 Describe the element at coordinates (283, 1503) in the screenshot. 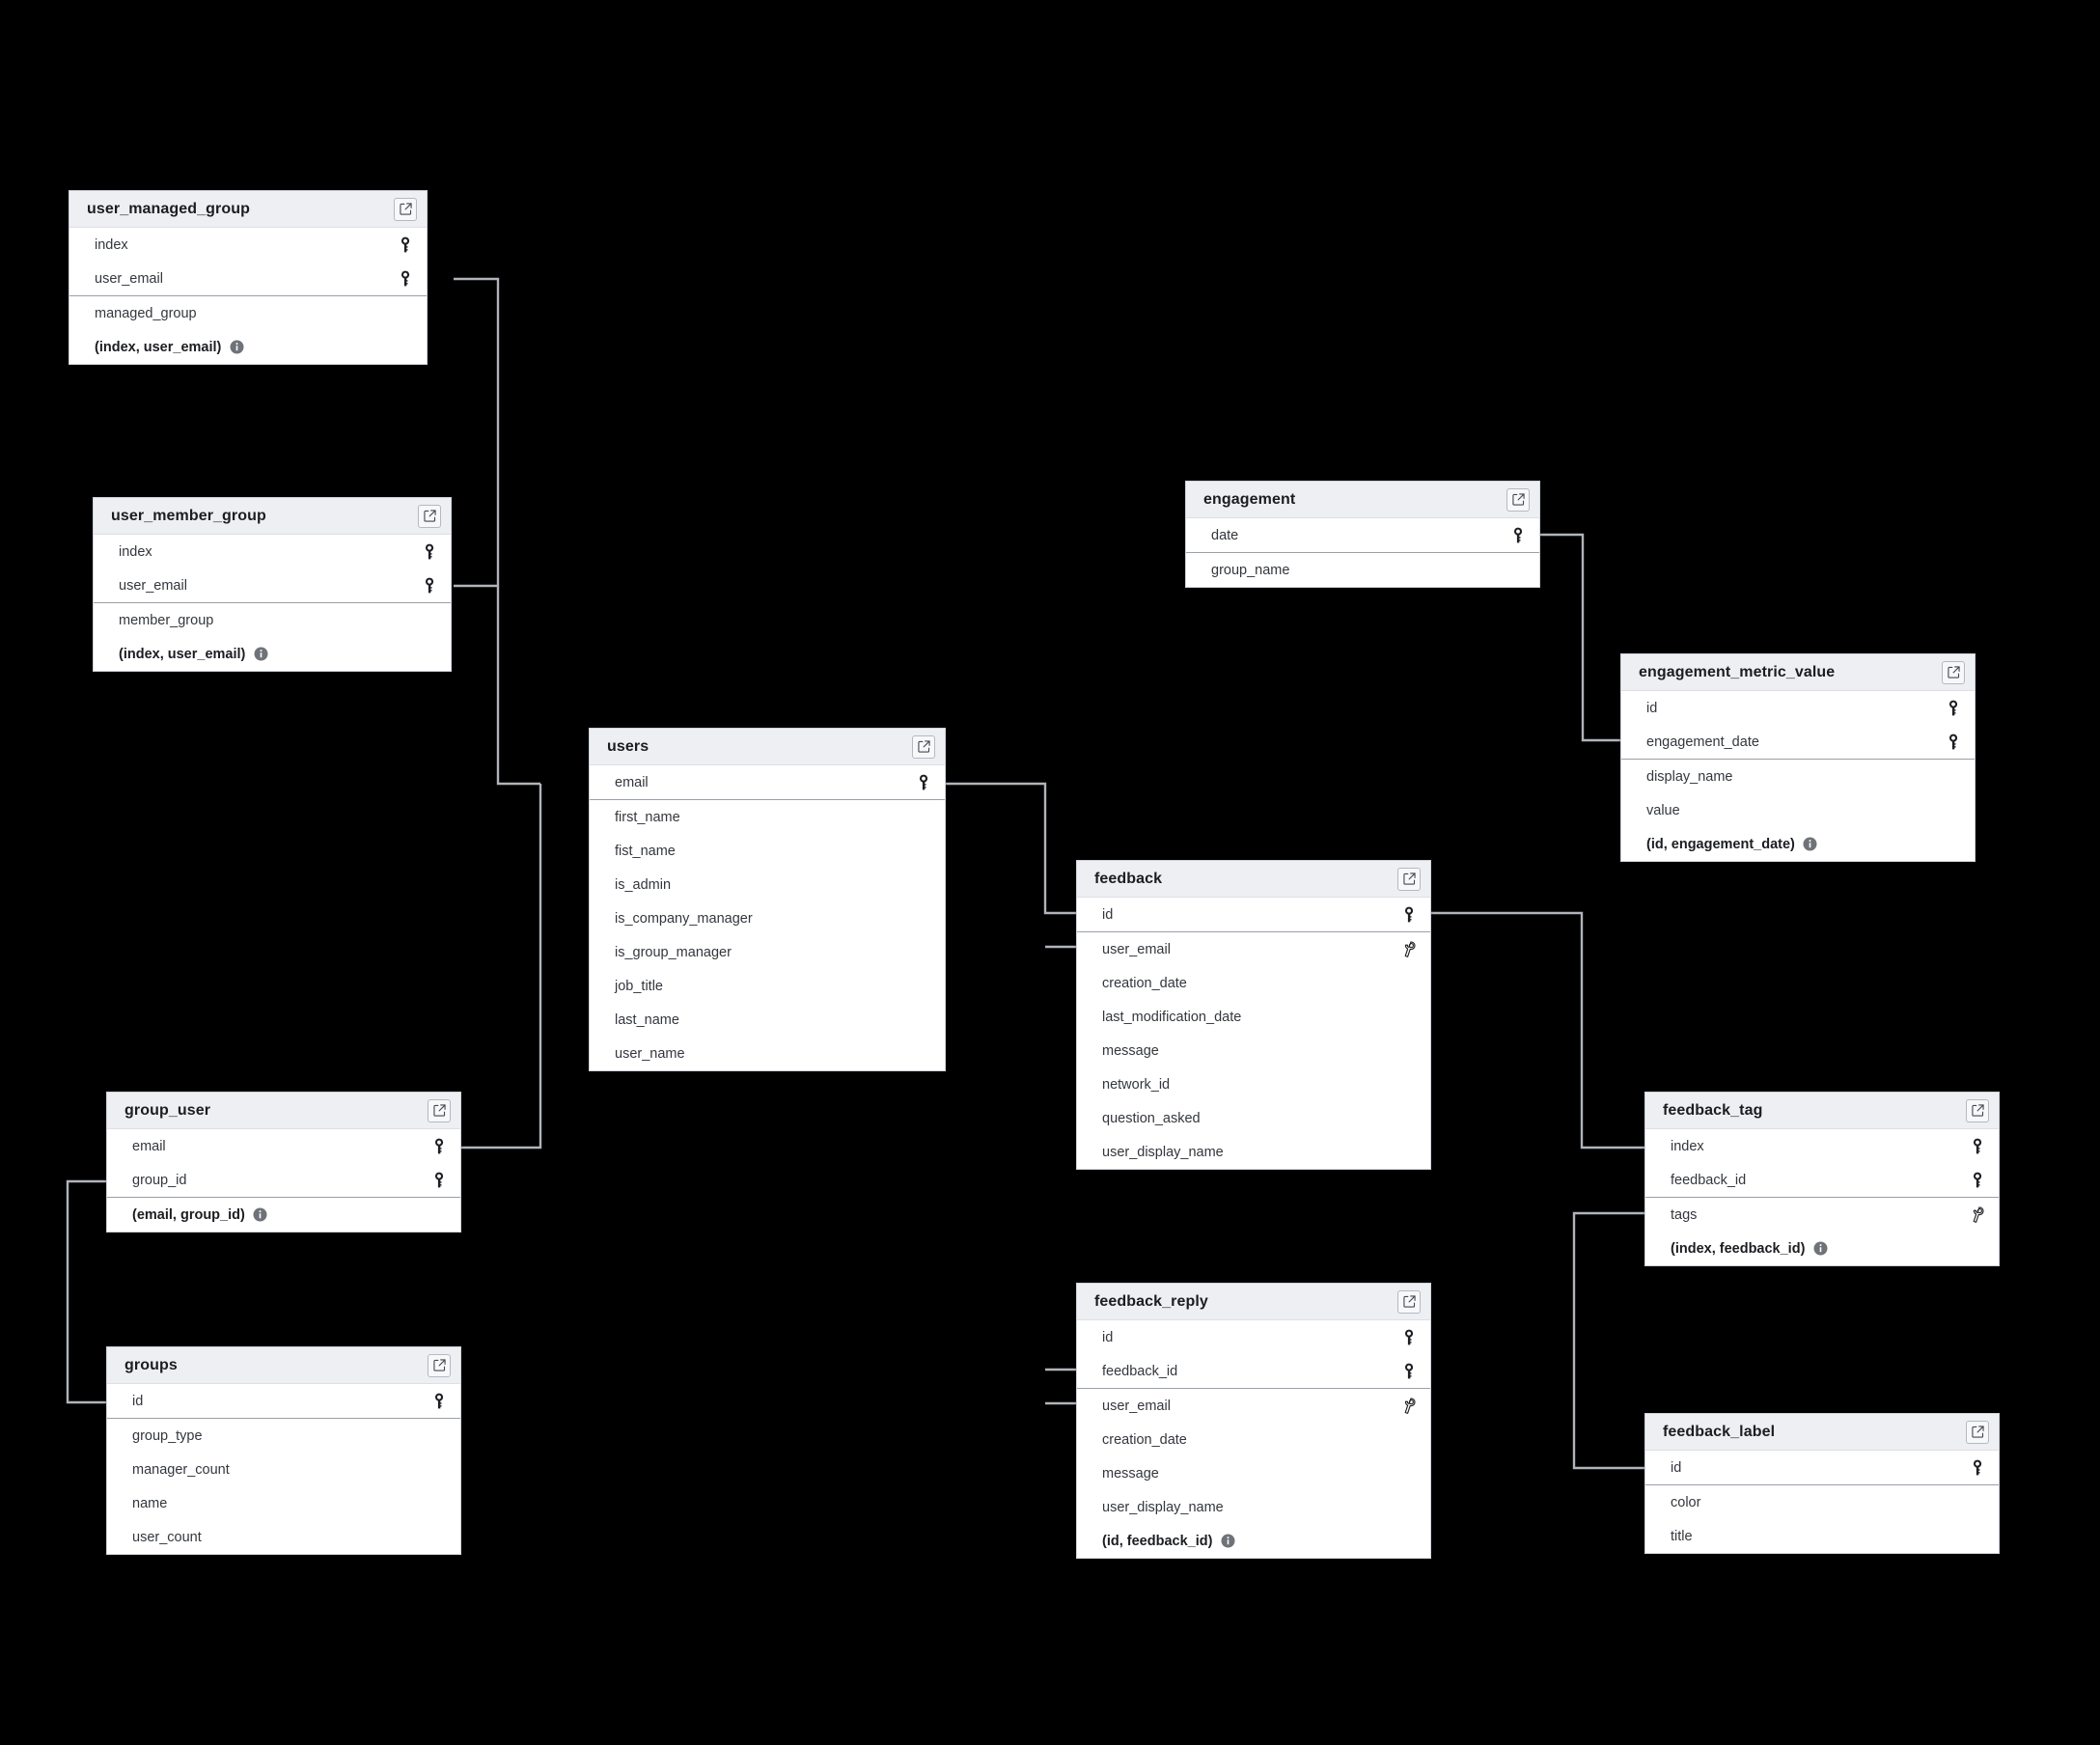

I see `field-row: name` at that location.